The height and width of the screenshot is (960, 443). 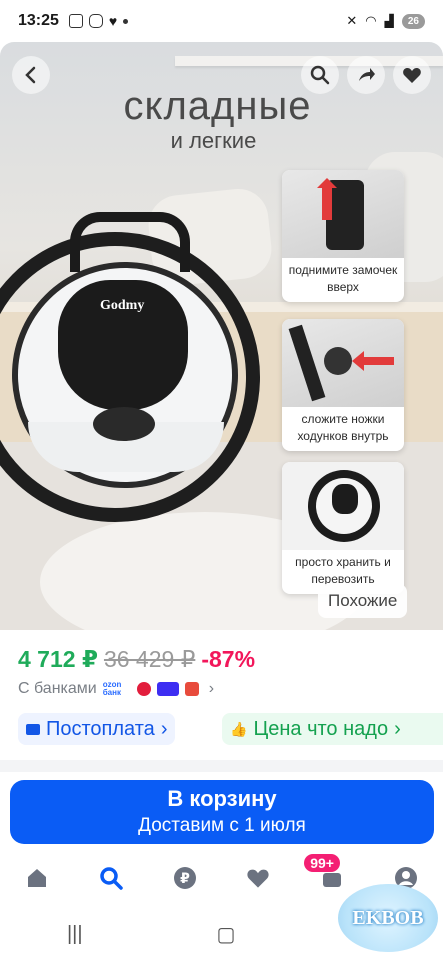 I want to click on heart-status-icon: ♥, so click(x=113, y=21).